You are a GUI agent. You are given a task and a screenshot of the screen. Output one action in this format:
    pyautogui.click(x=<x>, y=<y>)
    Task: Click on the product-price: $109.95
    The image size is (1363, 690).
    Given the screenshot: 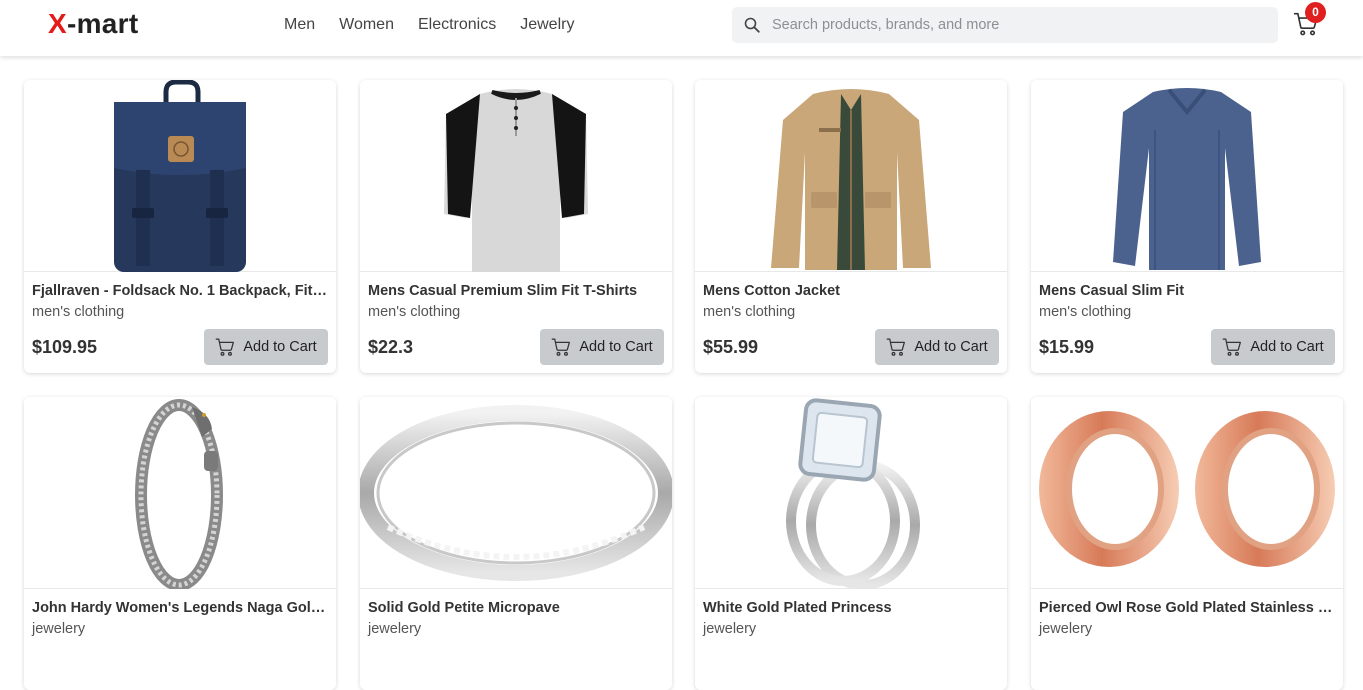 What is the action you would take?
    pyautogui.click(x=65, y=347)
    